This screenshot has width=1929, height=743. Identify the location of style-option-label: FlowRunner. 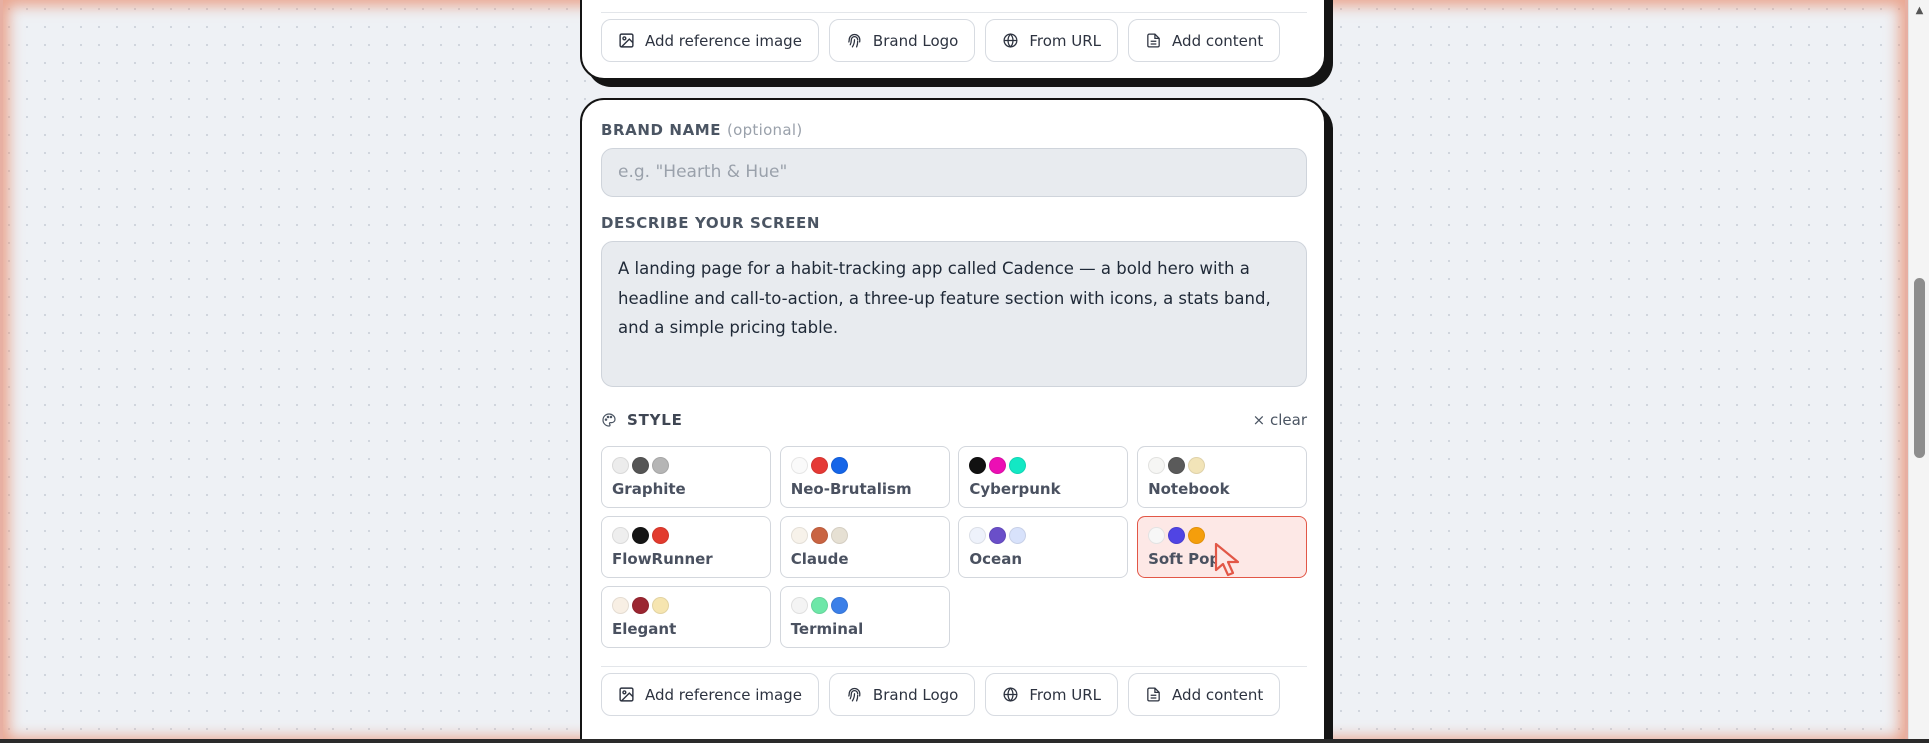
(662, 559).